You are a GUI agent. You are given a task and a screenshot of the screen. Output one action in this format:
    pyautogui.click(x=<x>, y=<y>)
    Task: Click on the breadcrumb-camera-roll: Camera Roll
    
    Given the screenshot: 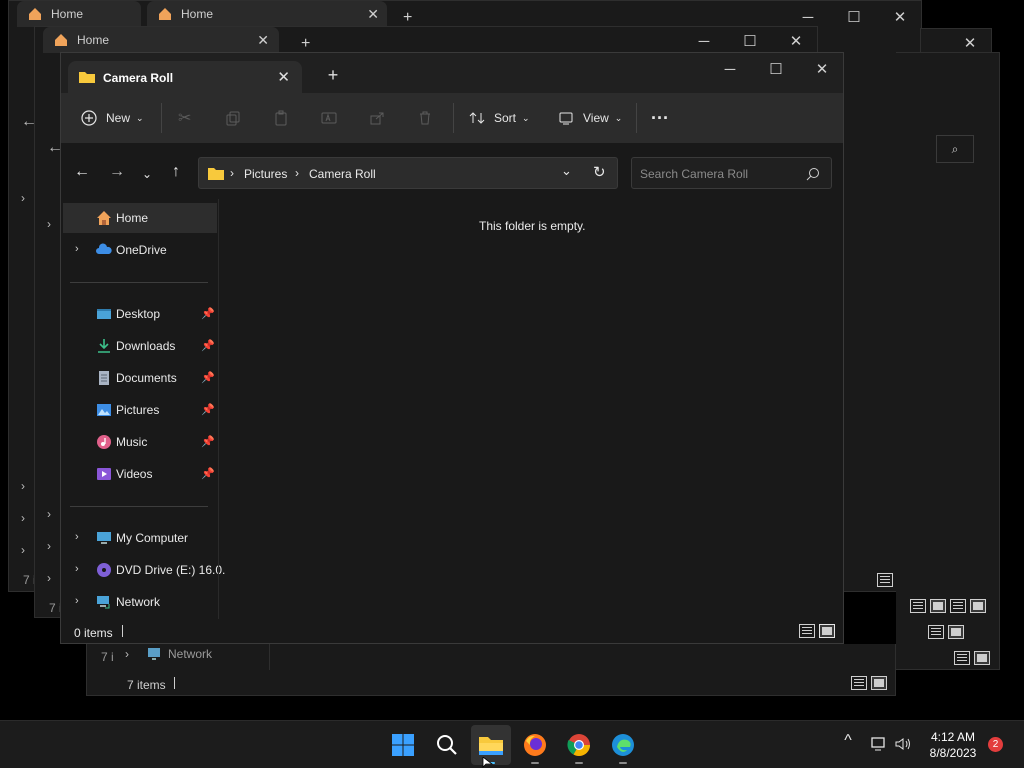 What is the action you would take?
    pyautogui.click(x=342, y=174)
    